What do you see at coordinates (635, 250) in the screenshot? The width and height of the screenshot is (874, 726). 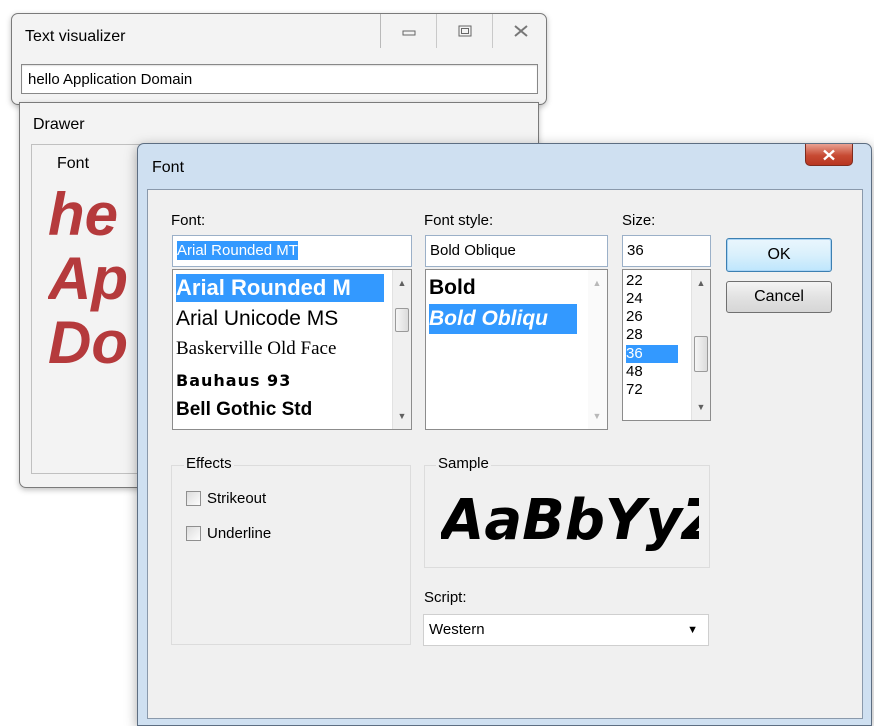 I see `size-value: 36` at bounding box center [635, 250].